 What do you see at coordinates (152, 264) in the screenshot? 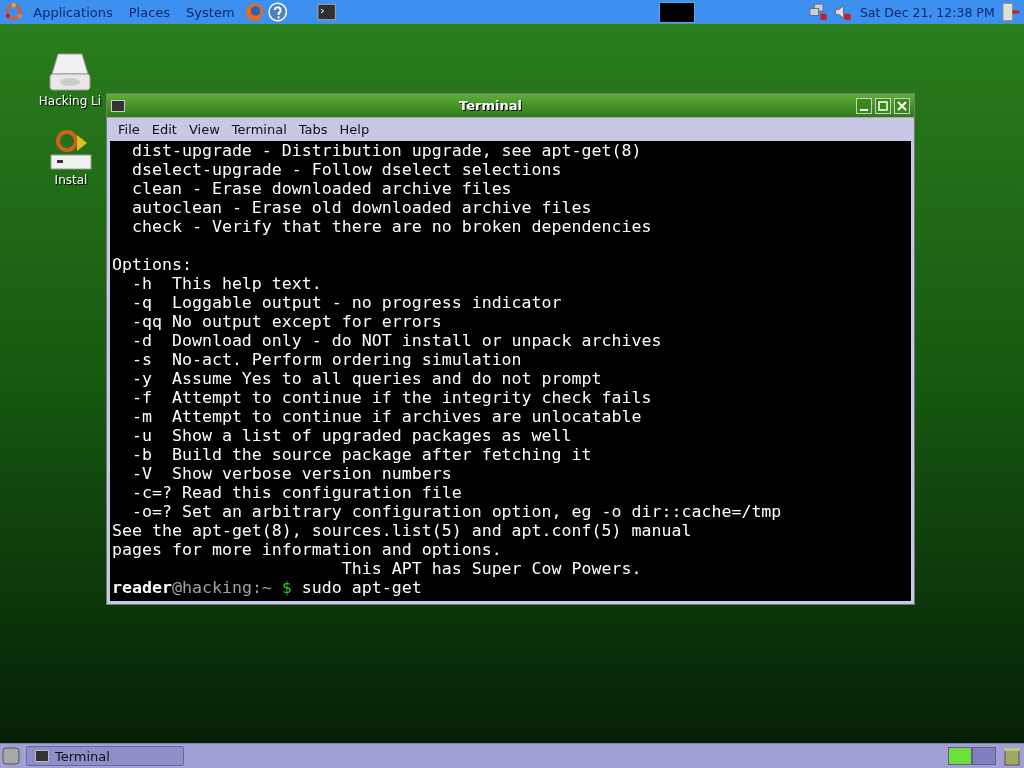
I see `terminal-line: Options:` at bounding box center [152, 264].